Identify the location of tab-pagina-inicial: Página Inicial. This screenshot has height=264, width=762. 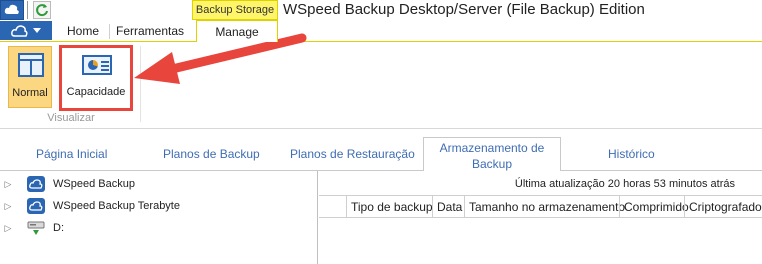
(71, 154).